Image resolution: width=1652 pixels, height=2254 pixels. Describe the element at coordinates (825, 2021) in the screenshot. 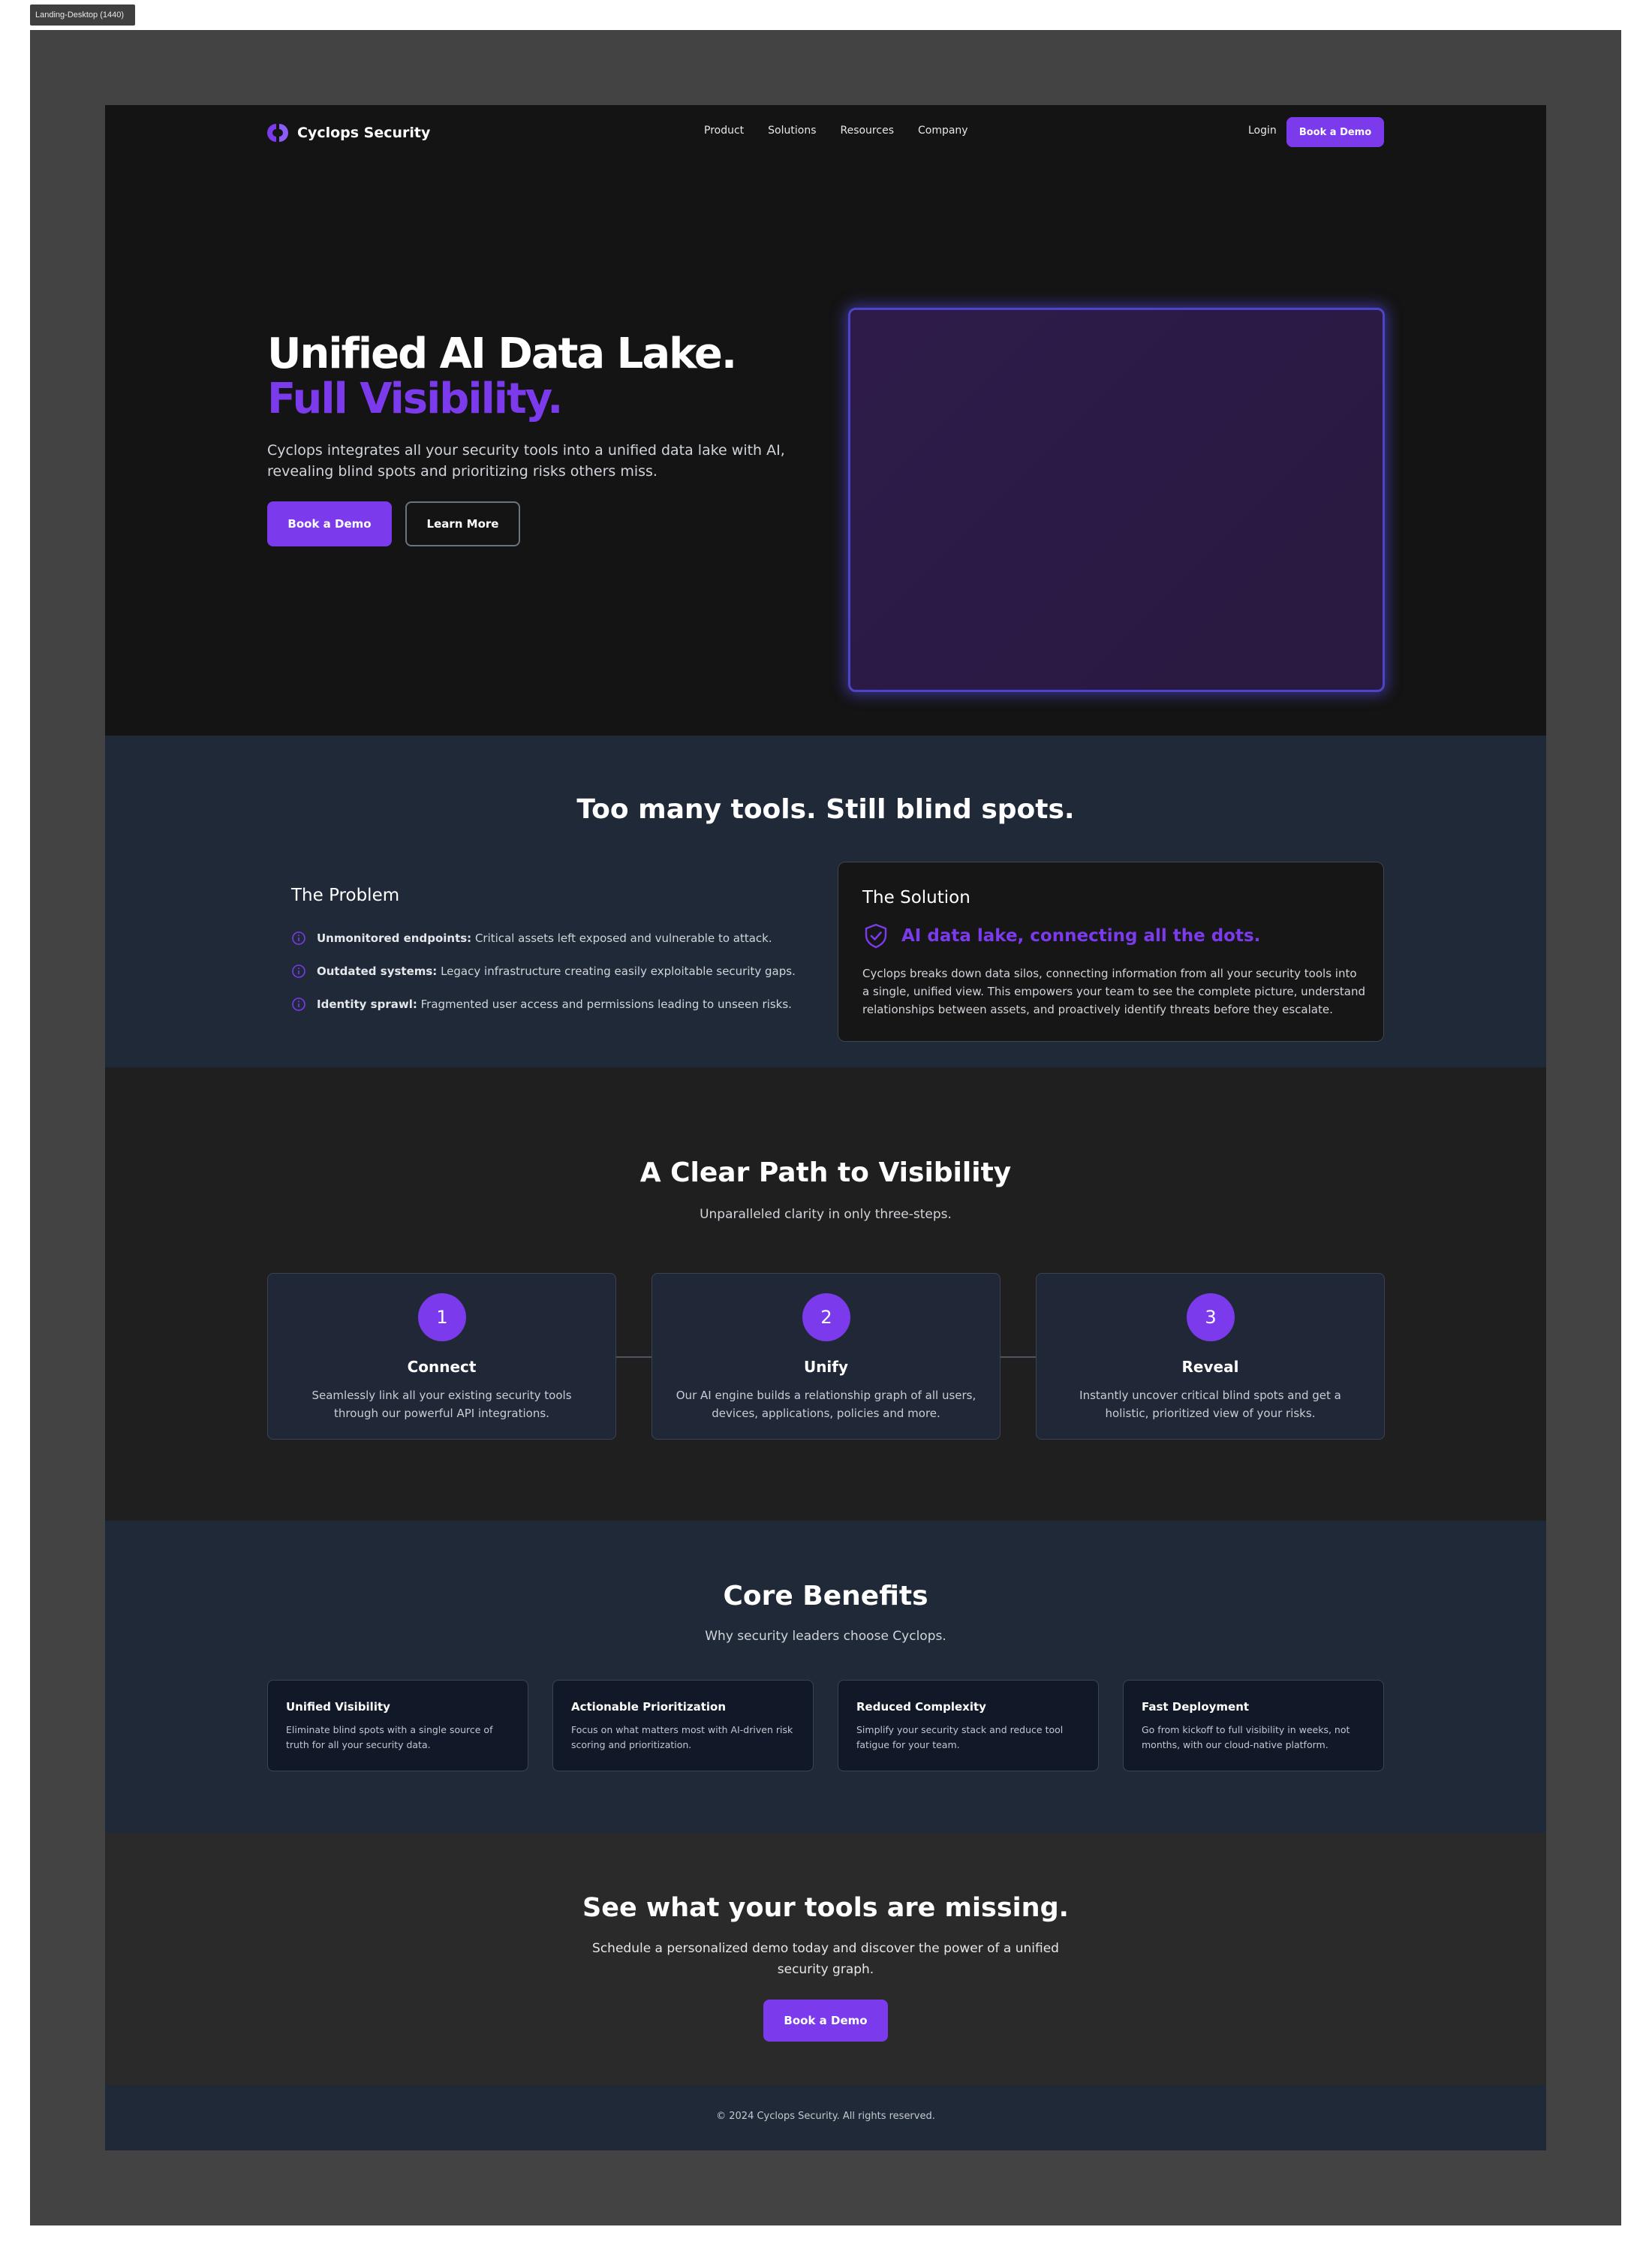

I see `cta-book-demo-button: Book a Demo` at that location.